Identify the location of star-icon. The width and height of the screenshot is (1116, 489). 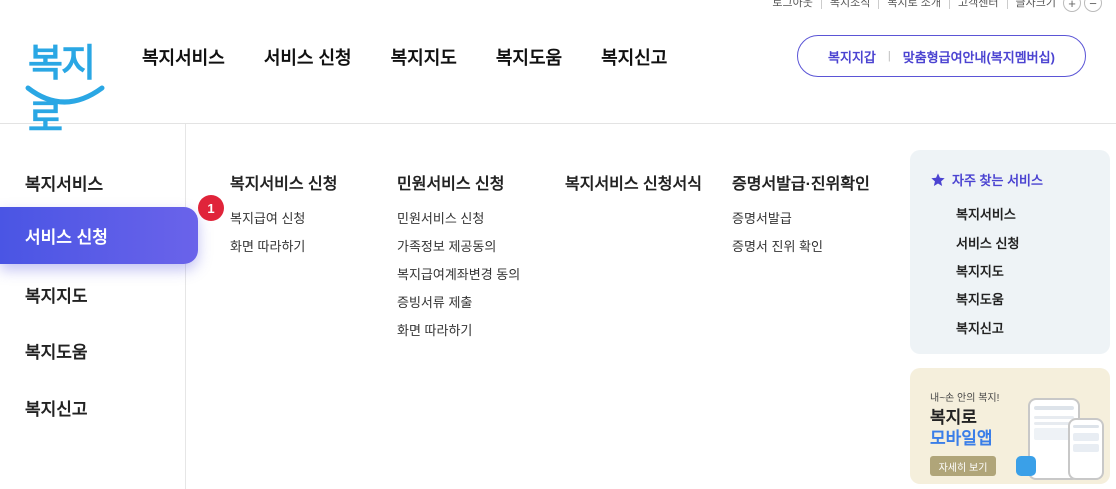
(938, 179).